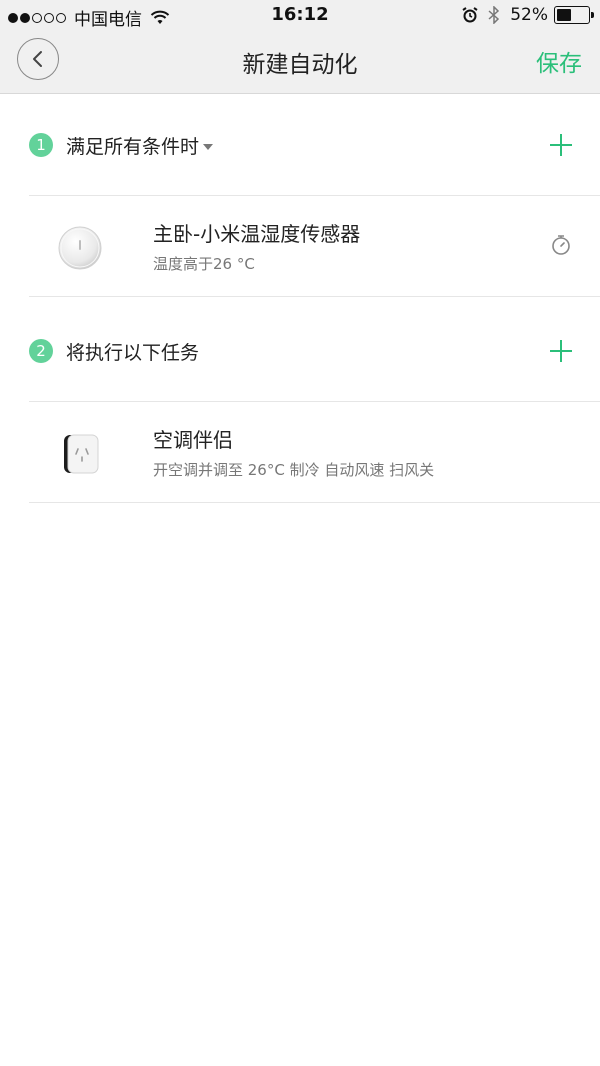 The width and height of the screenshot is (600, 1066). Describe the element at coordinates (193, 440) in the screenshot. I see `device-name: 空调伴侣` at that location.